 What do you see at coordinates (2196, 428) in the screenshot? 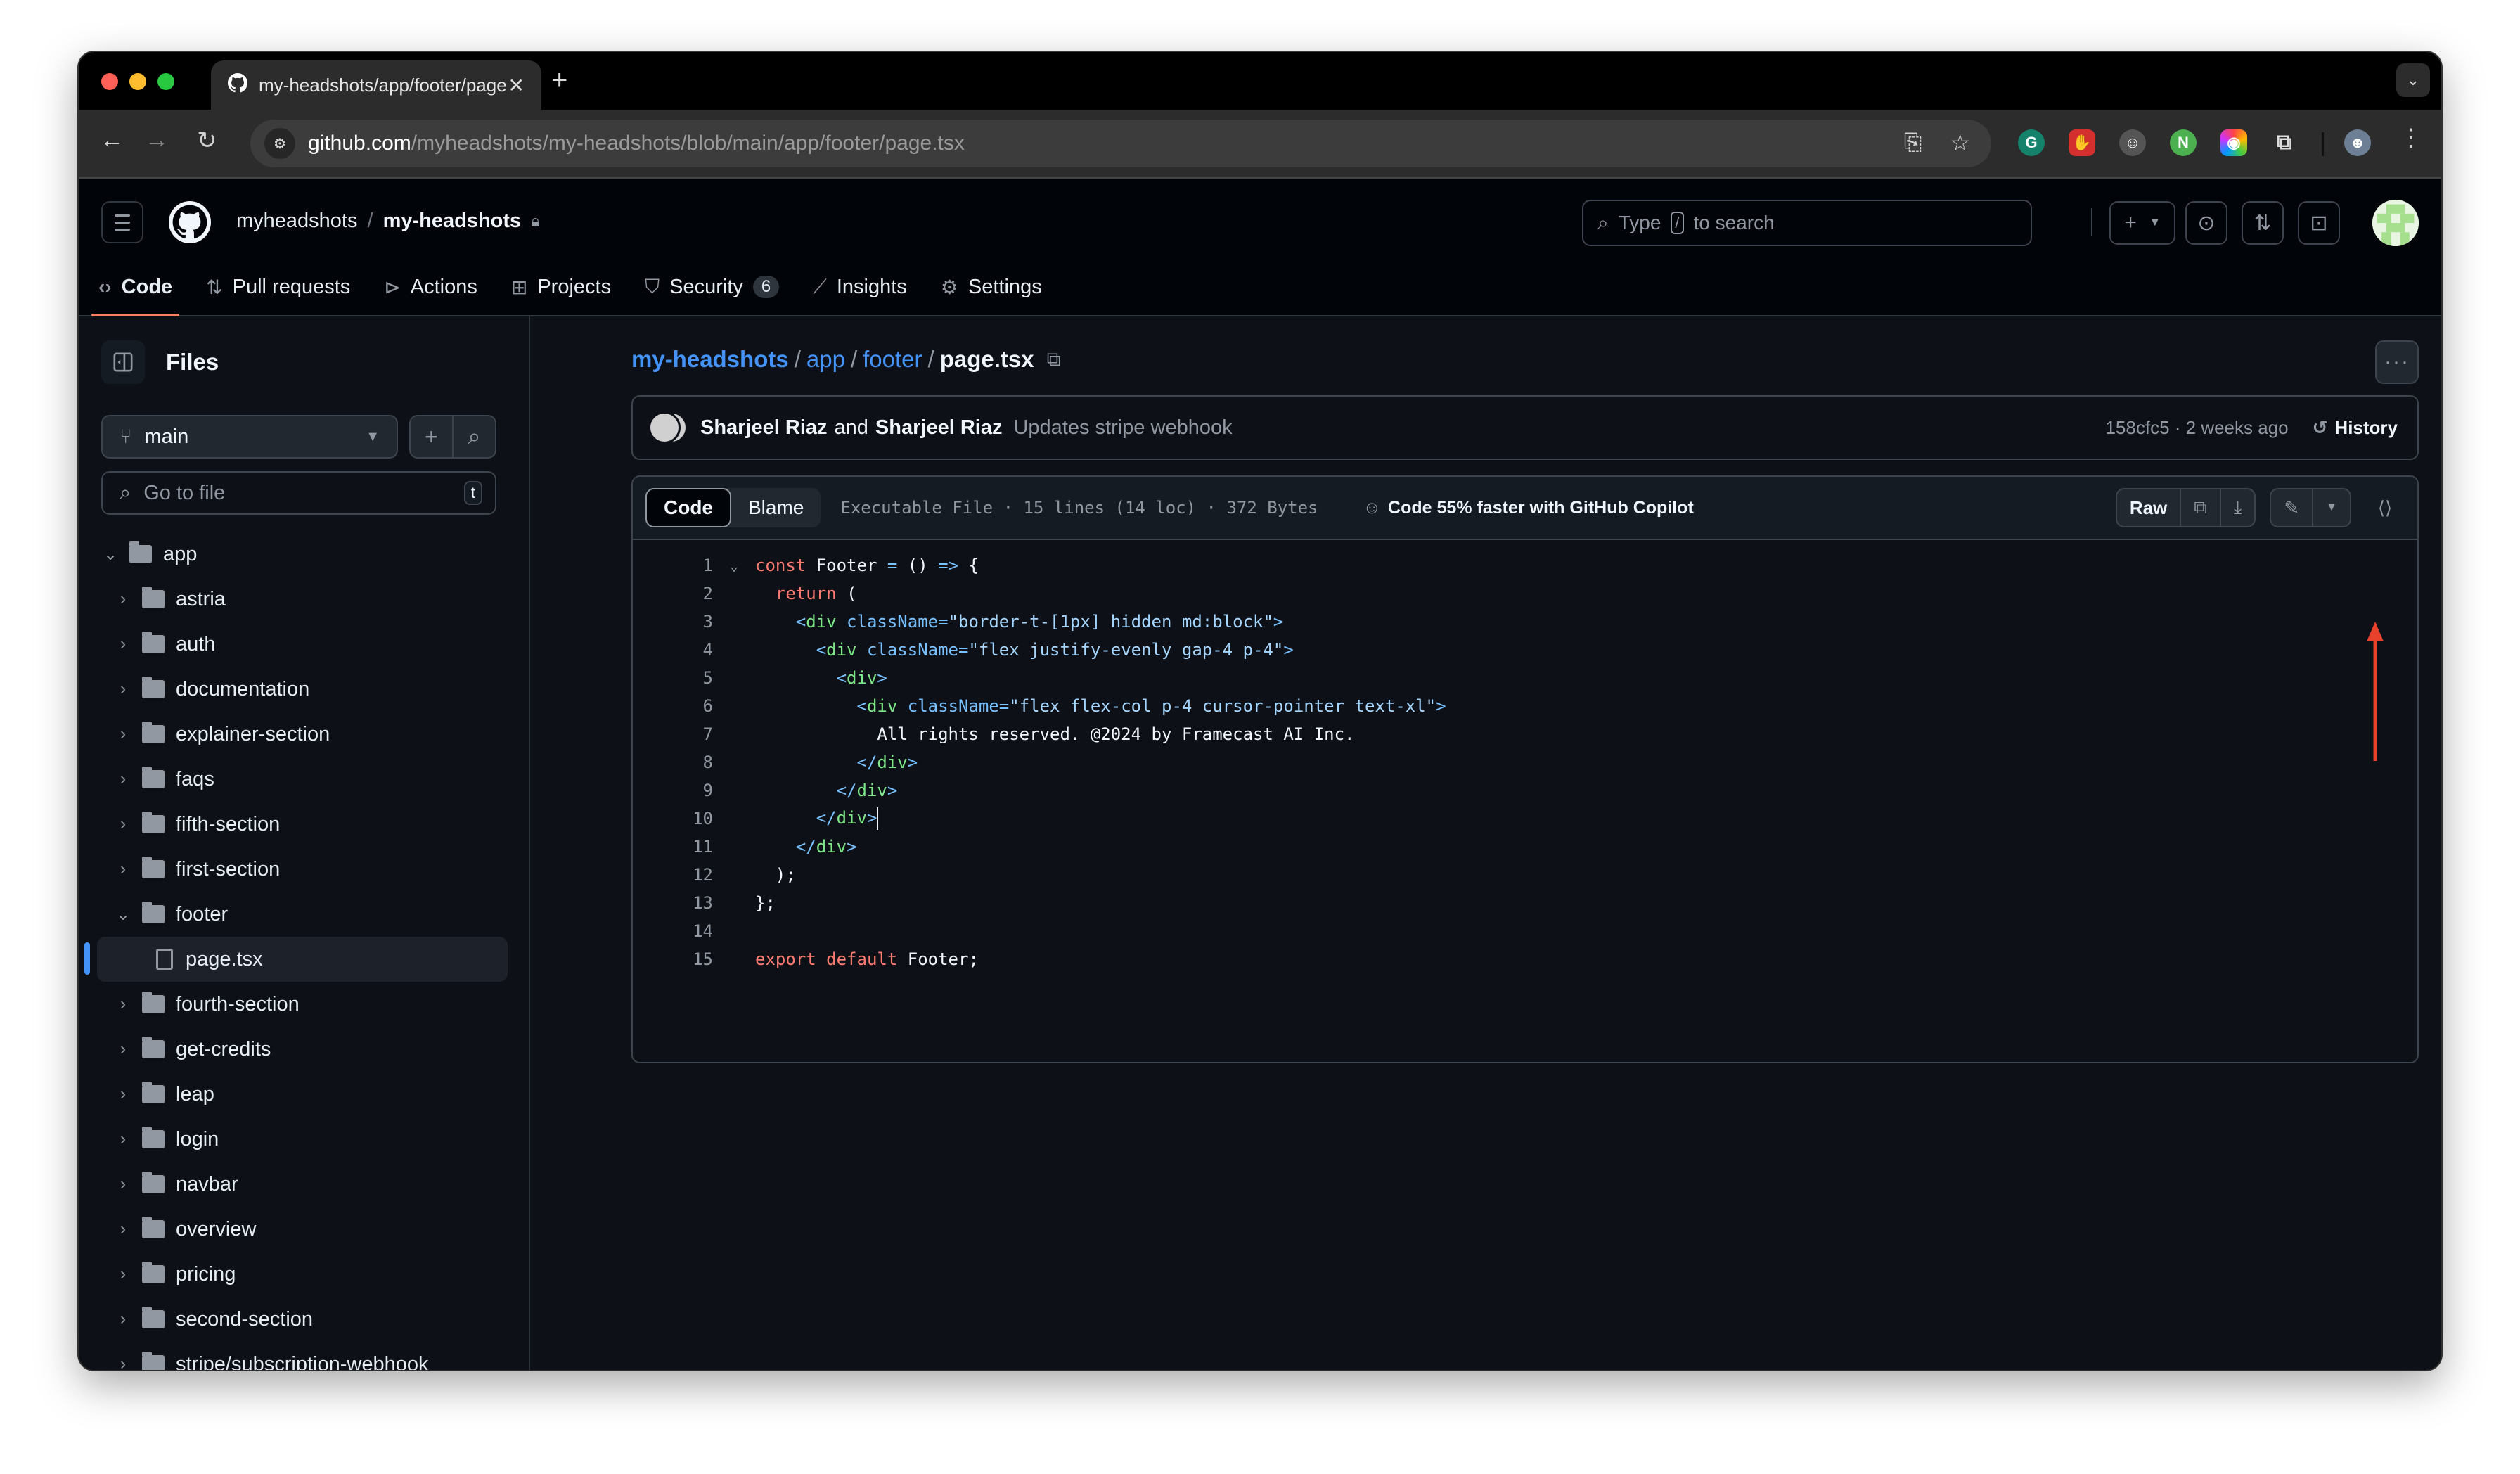
I see `commit-meta: 158cfc5 · 2 weeks ago` at bounding box center [2196, 428].